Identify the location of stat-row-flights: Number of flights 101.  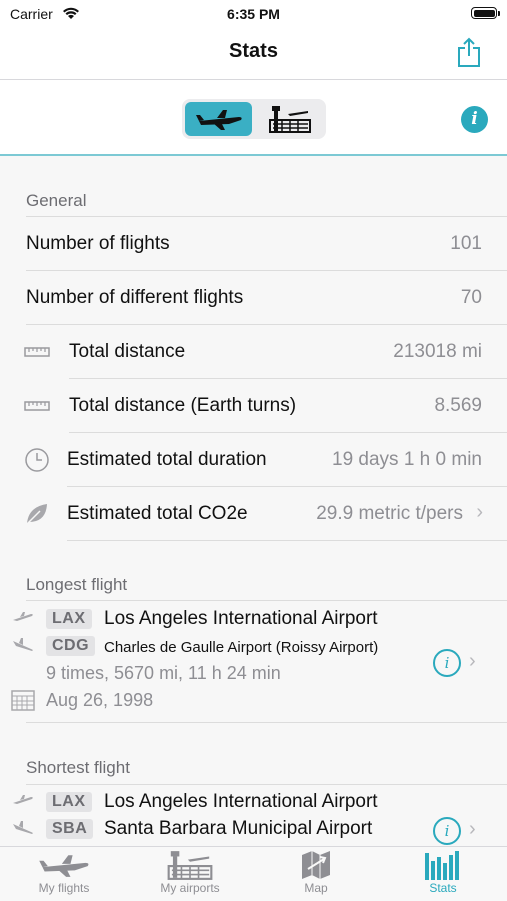
(253, 243).